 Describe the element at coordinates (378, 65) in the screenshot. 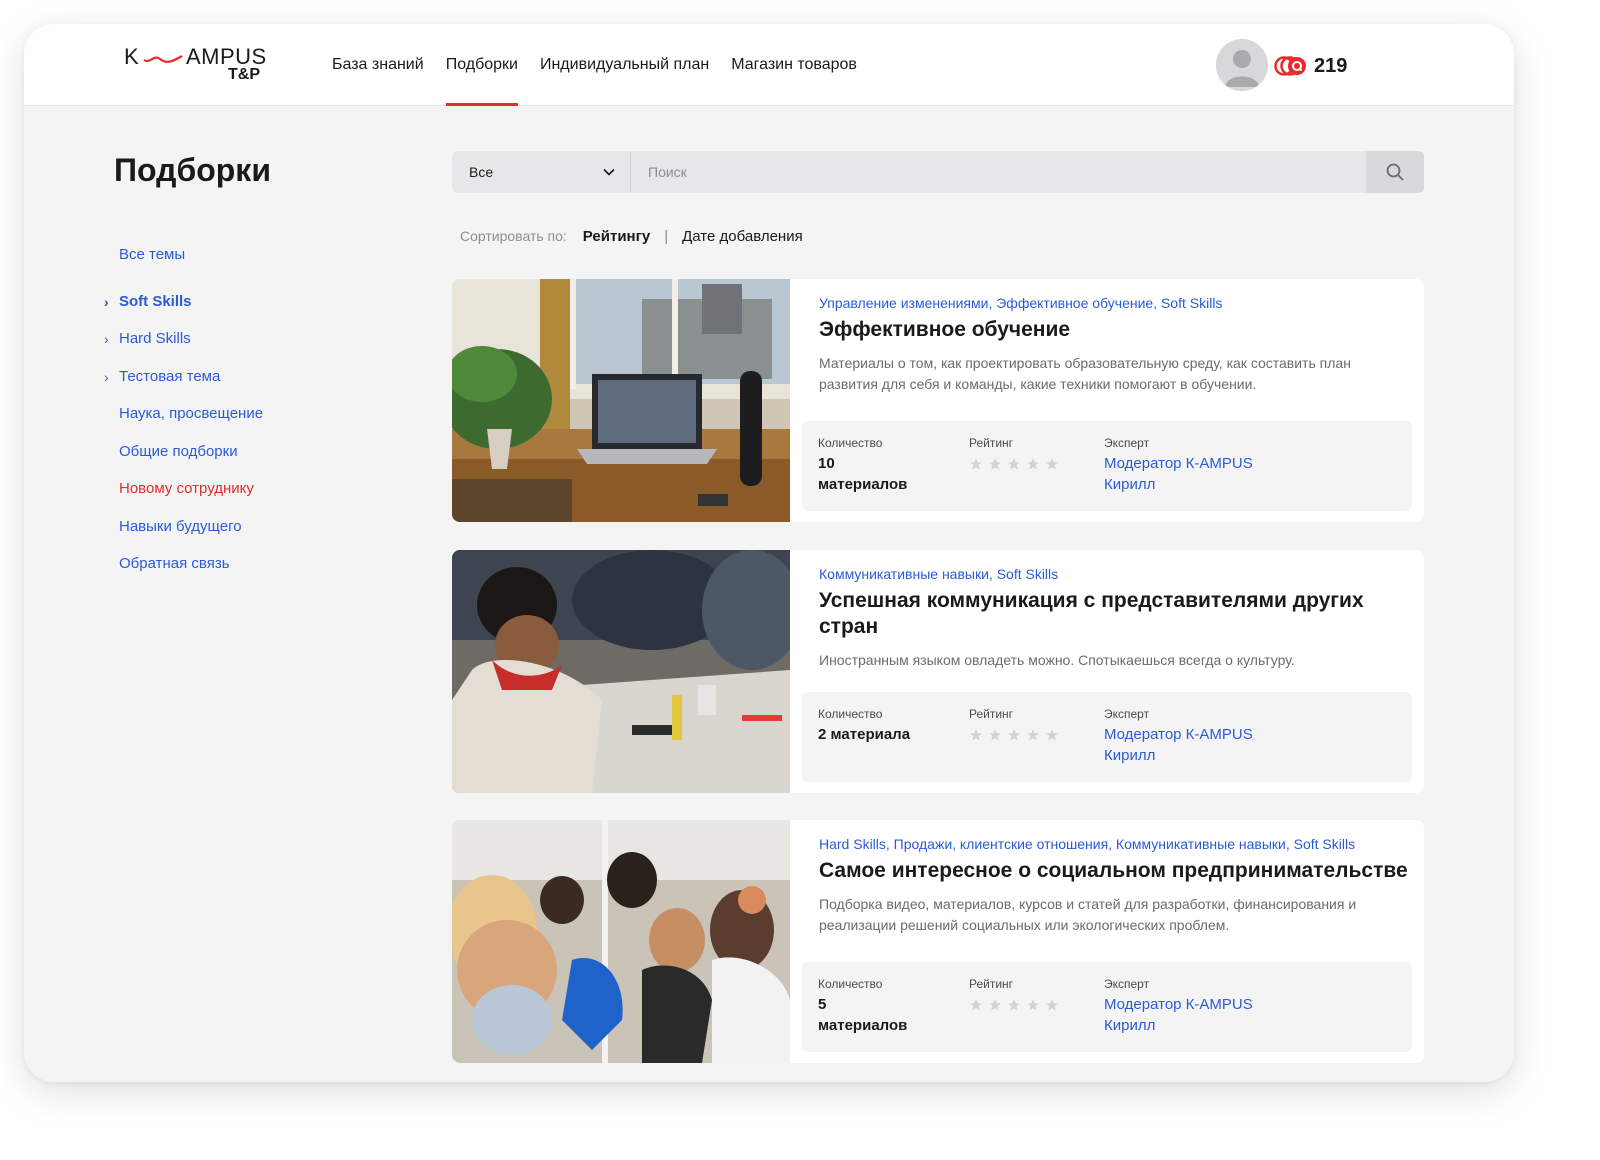

I see `nav-knowledge-base: База знаний` at that location.